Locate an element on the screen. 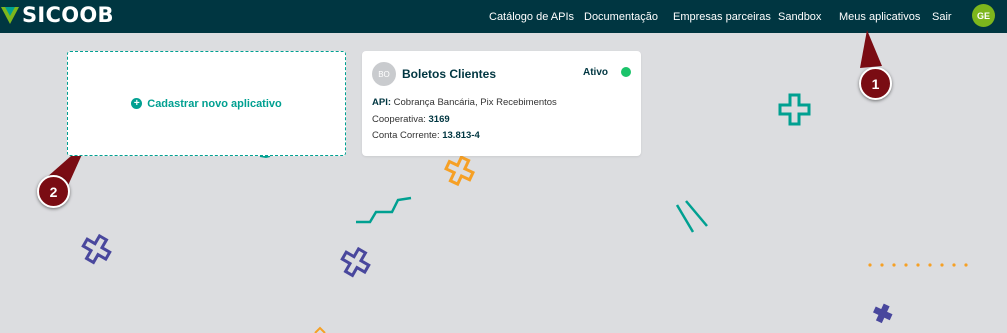 The image size is (1007, 333). app-api-line: API: Cobrança Bancária, Pix Recebimentos is located at coordinates (464, 102).